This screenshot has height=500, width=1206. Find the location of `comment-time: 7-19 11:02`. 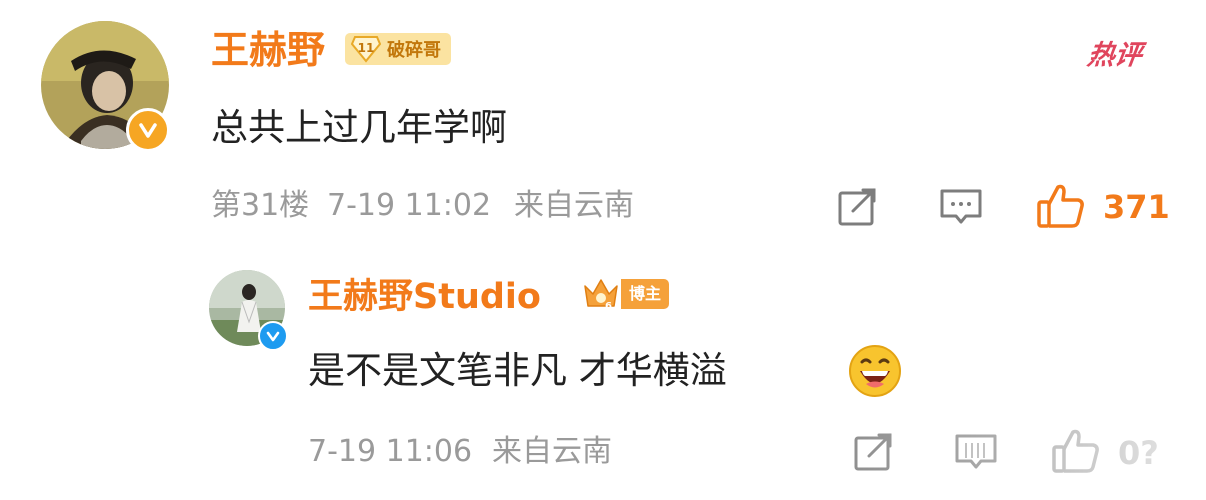

comment-time: 7-19 11:02 is located at coordinates (409, 205).